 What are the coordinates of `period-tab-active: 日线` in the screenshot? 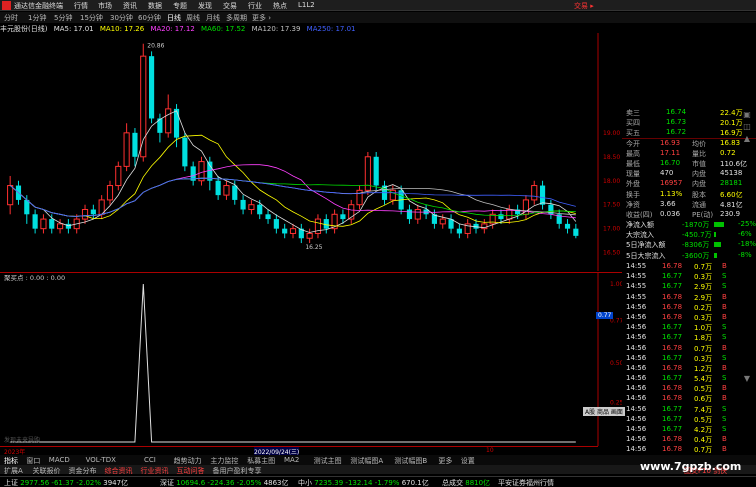 It's located at (174, 18).